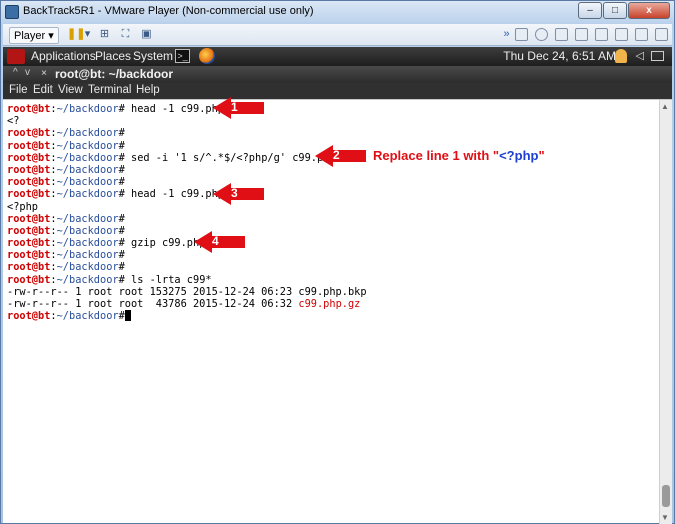 The height and width of the screenshot is (524, 675). I want to click on firefox-launcher-icon, so click(207, 56).